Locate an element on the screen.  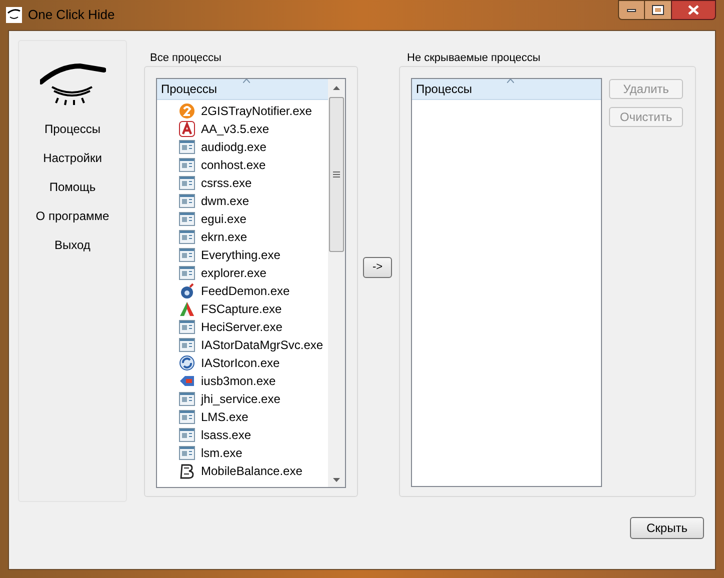
process-row: AA_v3.5.exe is located at coordinates (242, 129).